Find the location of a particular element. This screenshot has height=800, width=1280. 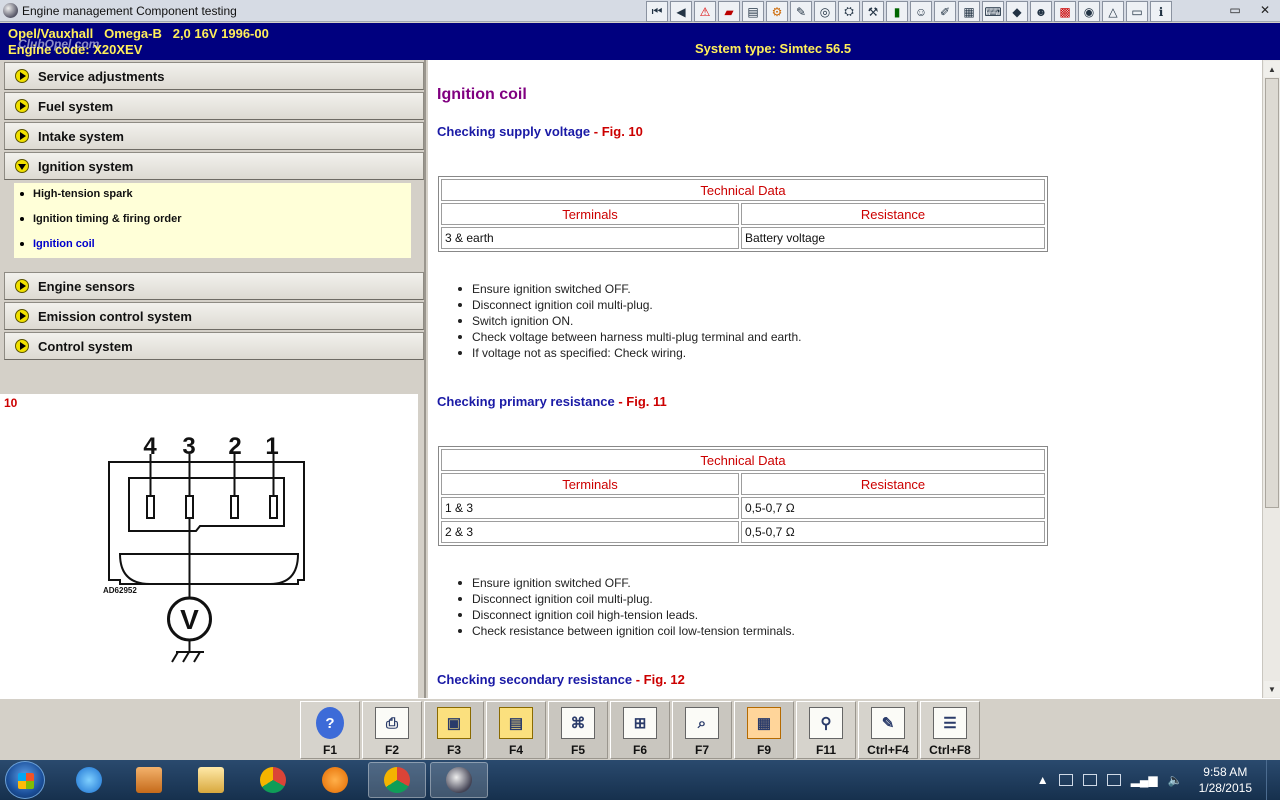

person-icon: ☺ is located at coordinates (921, 11).